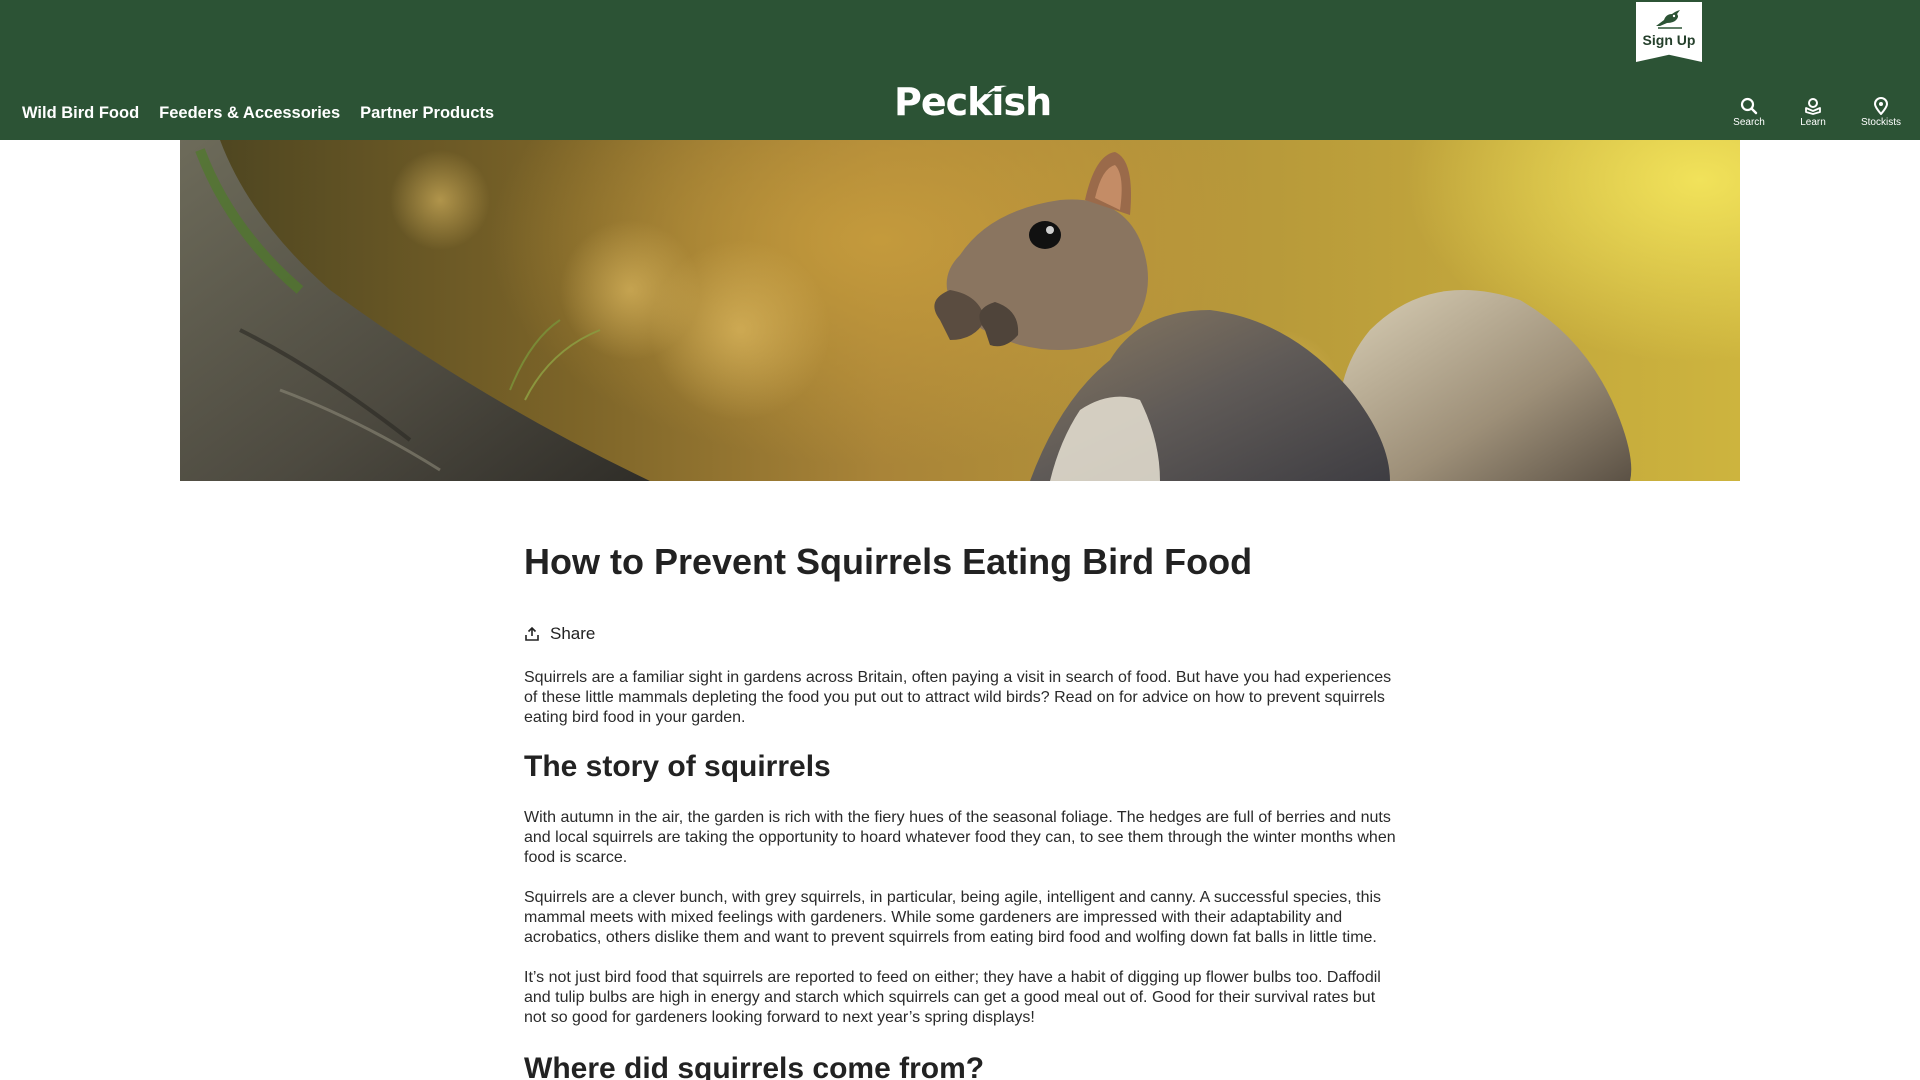 Image resolution: width=1920 pixels, height=1080 pixels. What do you see at coordinates (677, 766) in the screenshot?
I see `section-heading-story: The story of squirrels` at bounding box center [677, 766].